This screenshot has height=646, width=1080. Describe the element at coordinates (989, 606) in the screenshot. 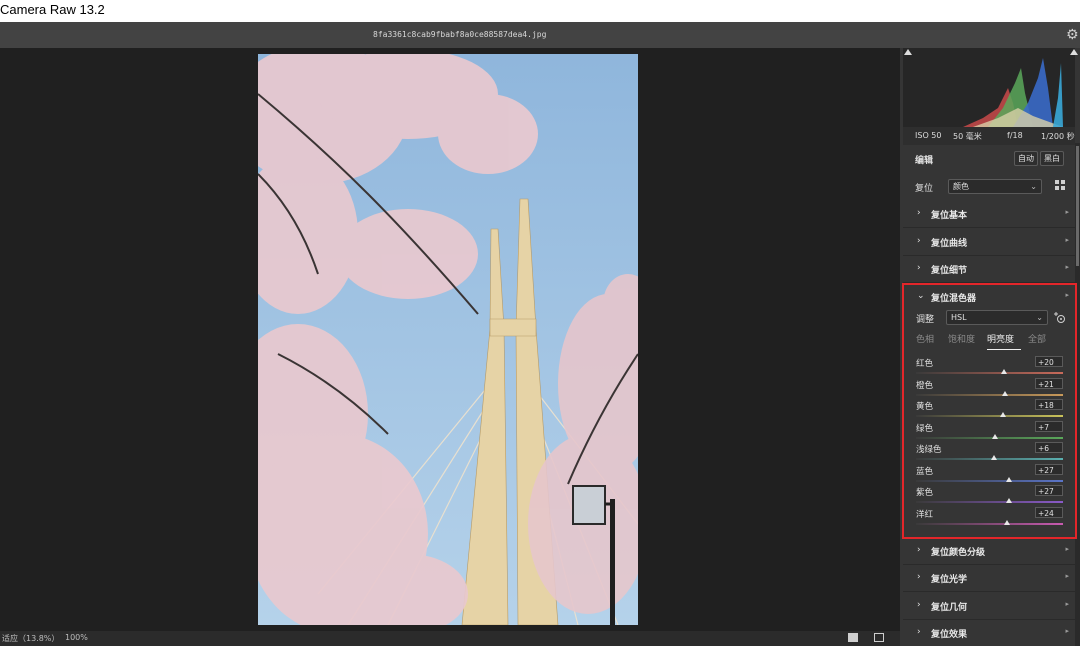

I see `section-geometry: › 复位几何 ▸` at that location.